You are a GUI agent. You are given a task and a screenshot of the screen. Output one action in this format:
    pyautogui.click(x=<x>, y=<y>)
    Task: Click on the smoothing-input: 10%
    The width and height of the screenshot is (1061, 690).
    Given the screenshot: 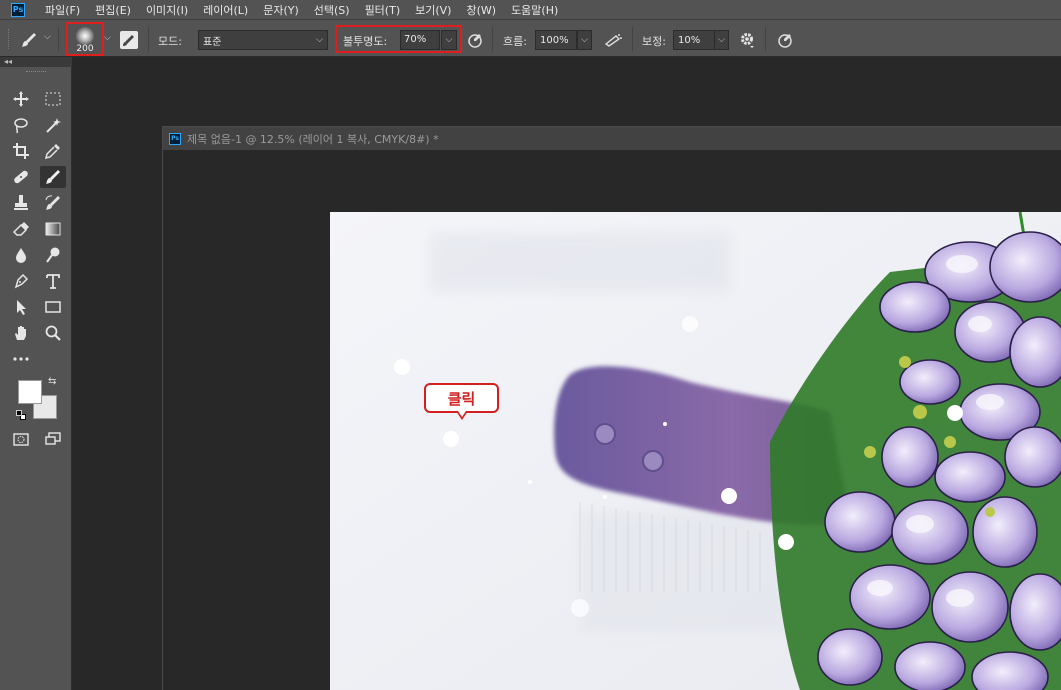 What is the action you would take?
    pyautogui.click(x=694, y=40)
    